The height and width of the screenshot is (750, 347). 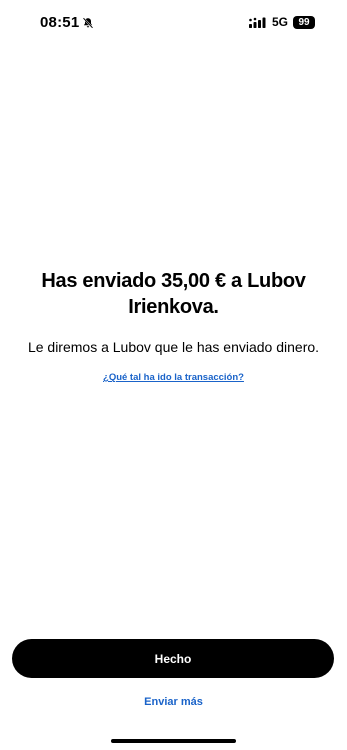 What do you see at coordinates (173, 377) in the screenshot?
I see `transaction-feedback-link: ¿Qué tal ha ido la transacción?` at bounding box center [173, 377].